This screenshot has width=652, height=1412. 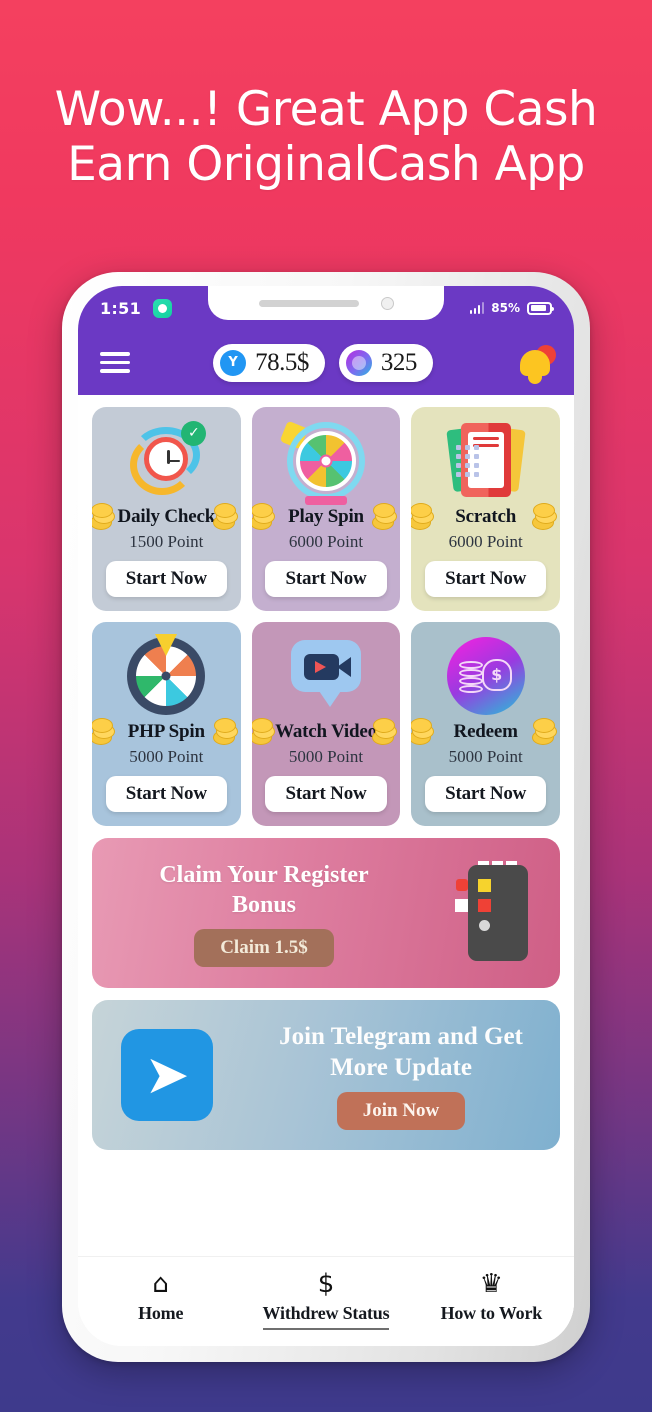 I want to click on task-points: 1500 Point, so click(x=166, y=541).